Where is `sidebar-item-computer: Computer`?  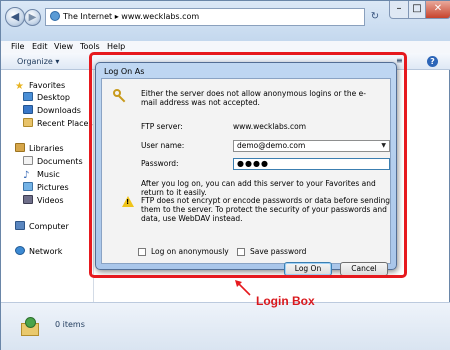 sidebar-item-computer: Computer is located at coordinates (42, 227).